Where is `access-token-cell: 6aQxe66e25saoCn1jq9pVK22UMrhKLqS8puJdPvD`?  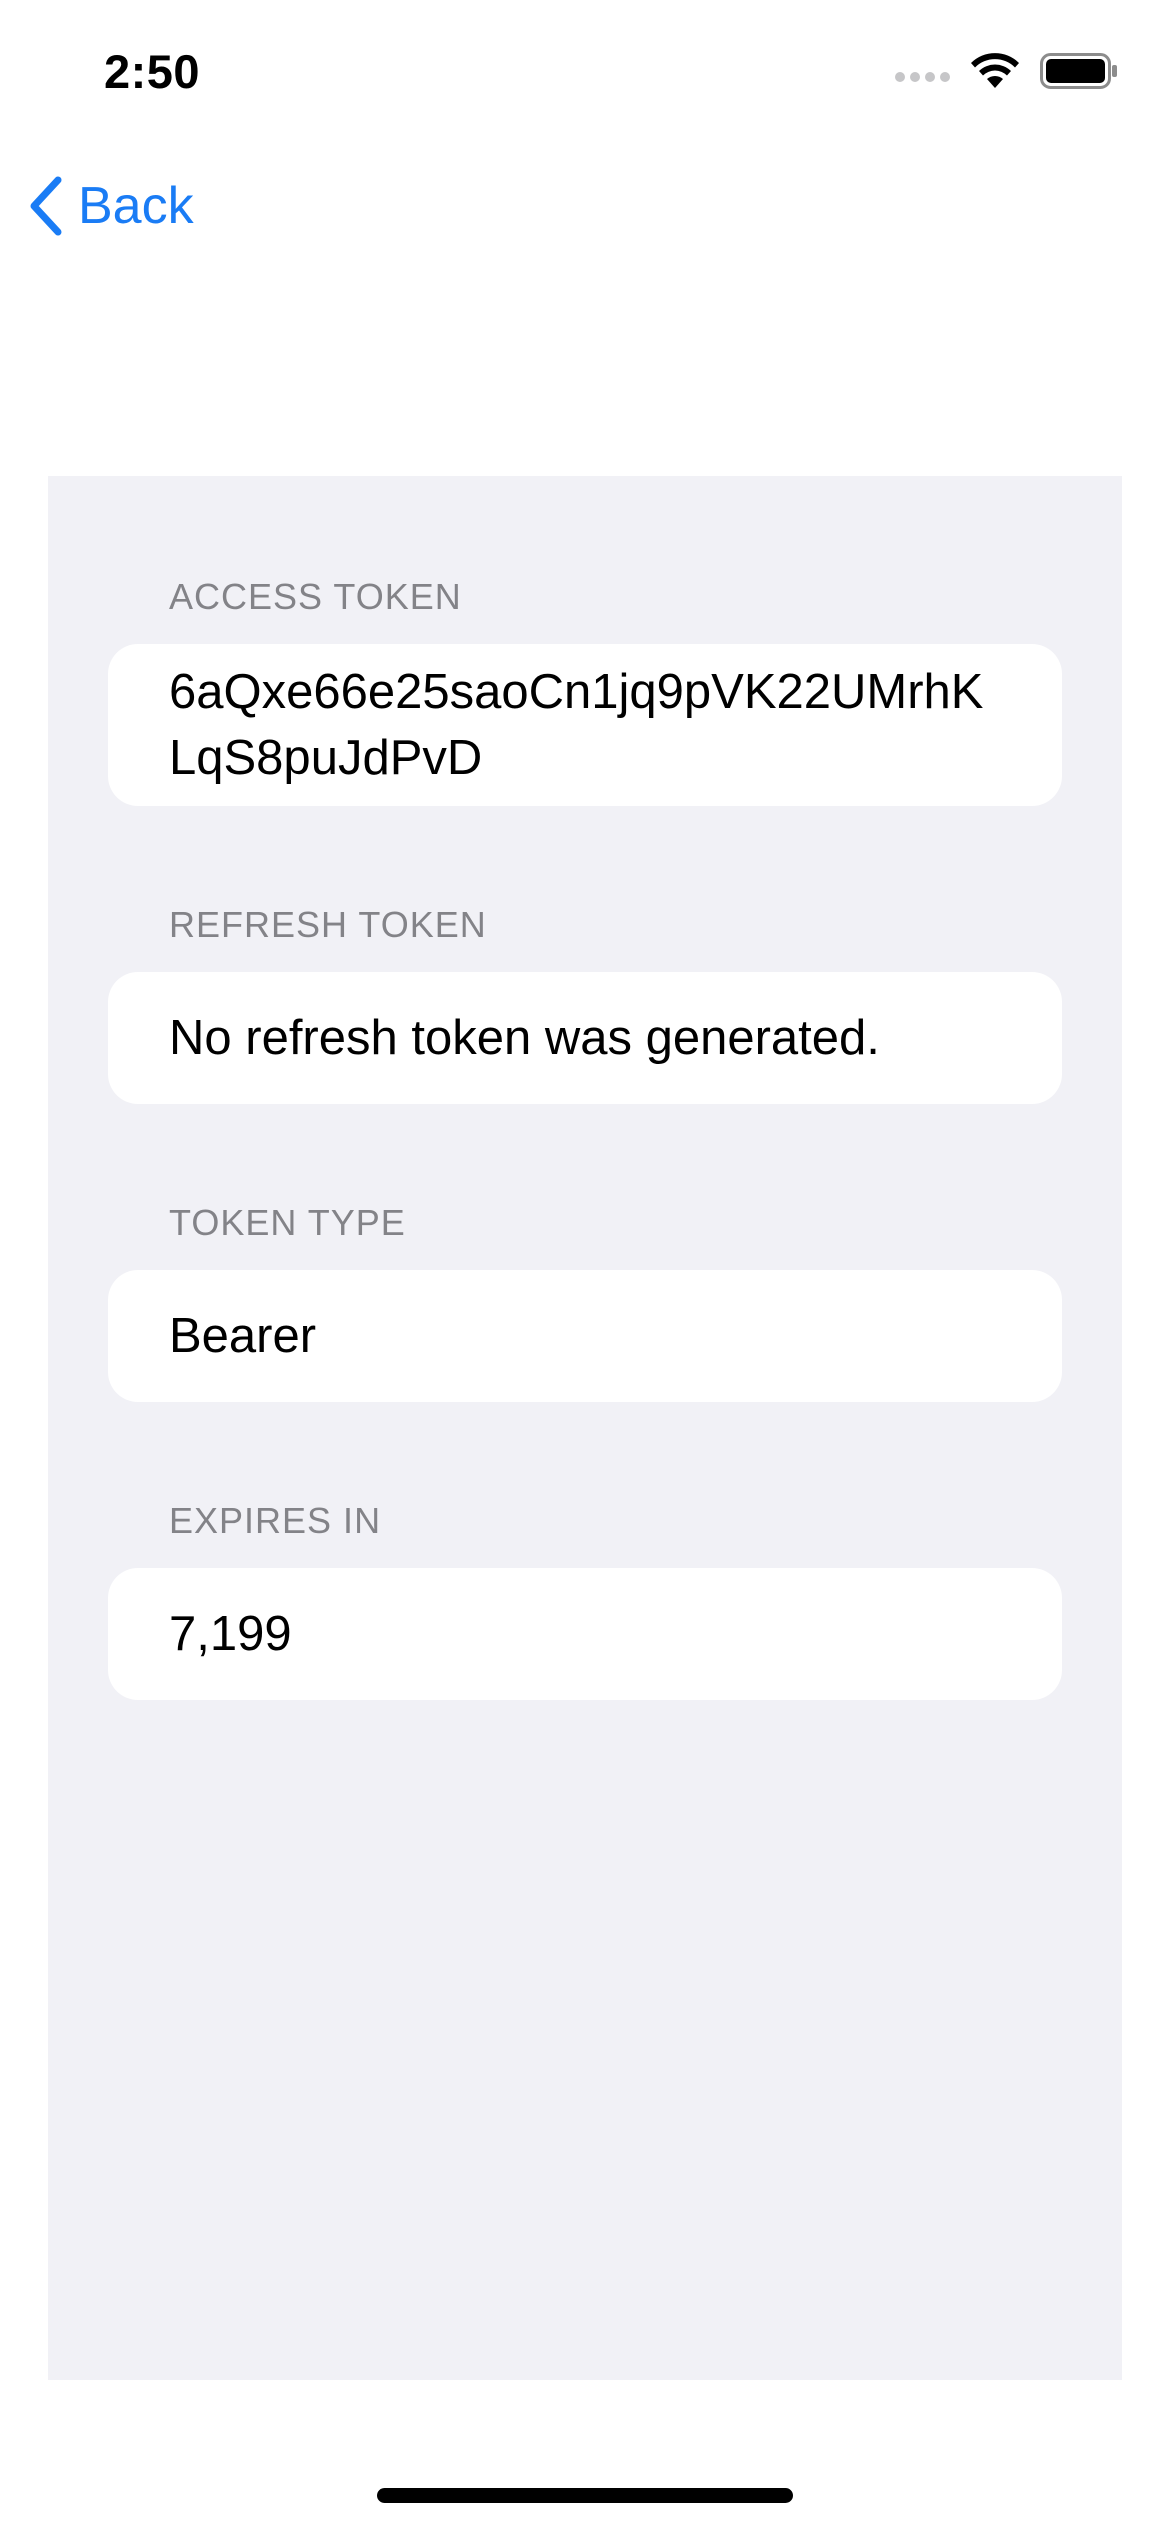 access-token-cell: 6aQxe66e25saoCn1jq9pVK22UMrhKLqS8puJdPvD is located at coordinates (585, 725).